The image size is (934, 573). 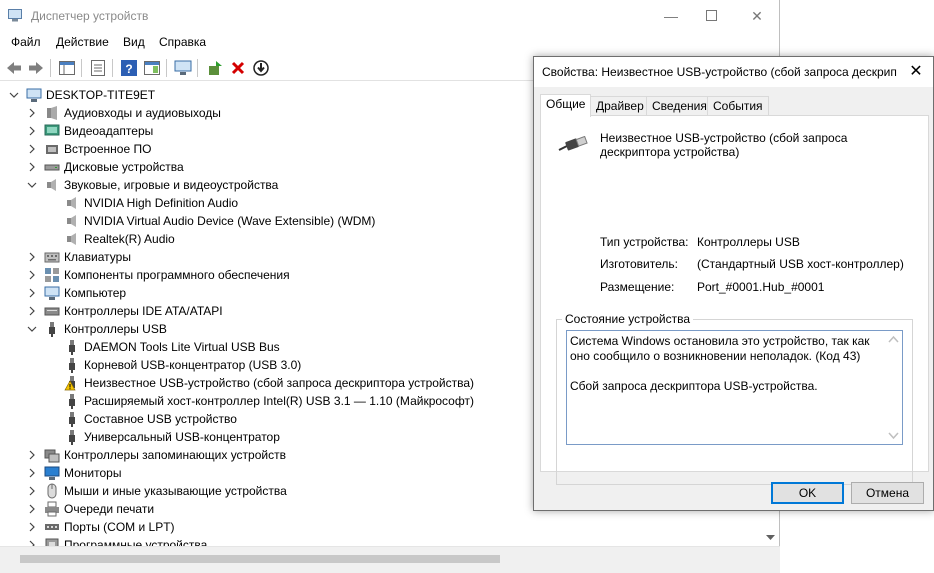 I want to click on category-item: Программные устройства, so click(x=116, y=541).